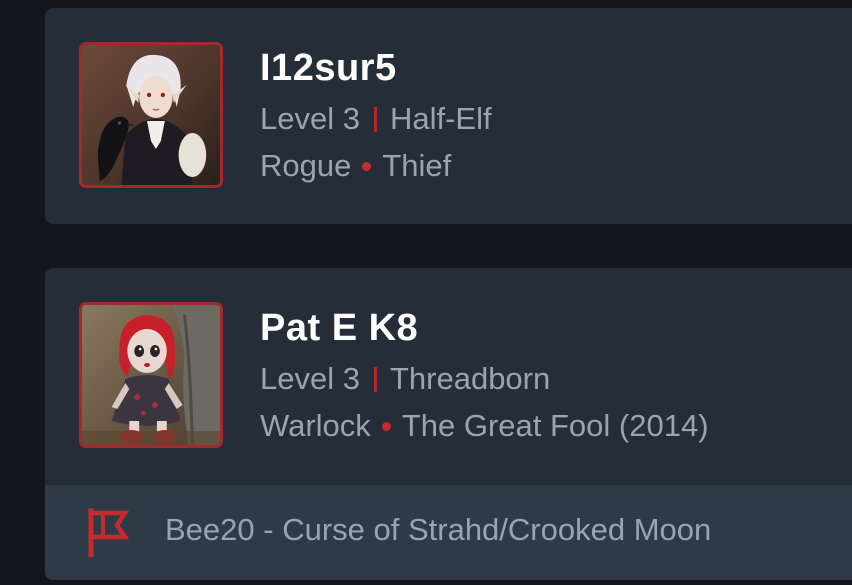  Describe the element at coordinates (440, 118) in the screenshot. I see `character-race: Half-Elf` at that location.